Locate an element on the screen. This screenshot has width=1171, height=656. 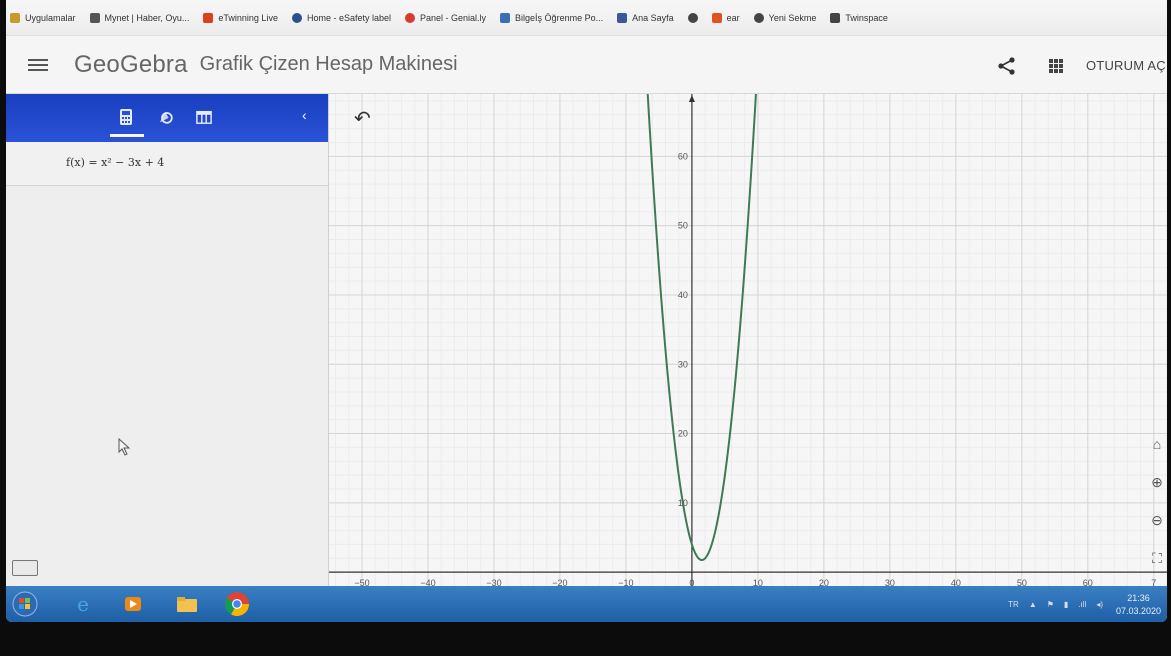
geogebra-logo: GeoGebra is located at coordinates (131, 65).